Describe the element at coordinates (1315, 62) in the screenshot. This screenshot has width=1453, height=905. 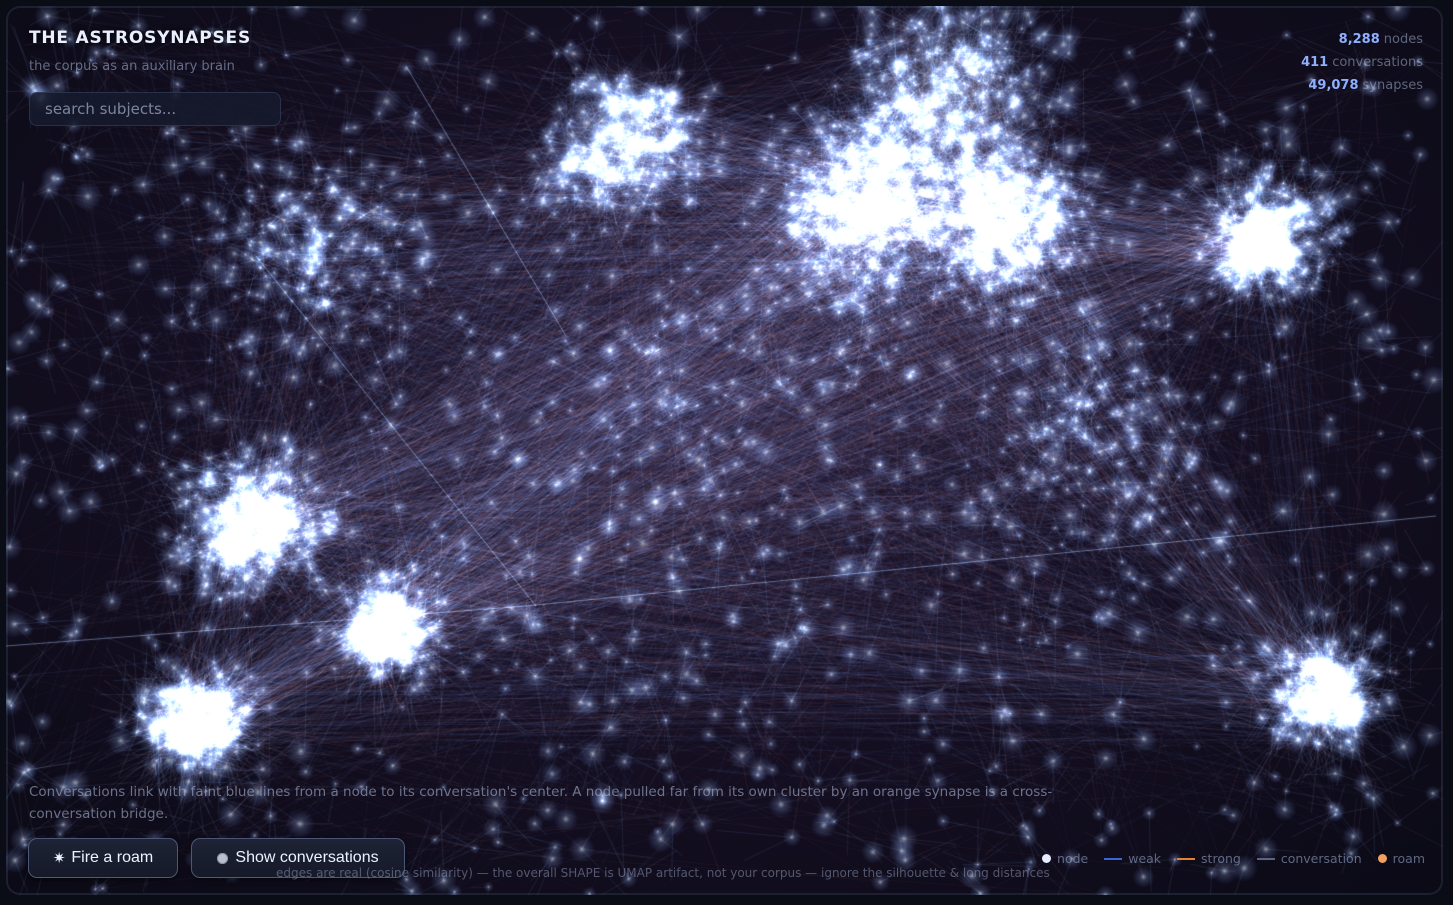
I see `stat-conversations-value: 411` at that location.